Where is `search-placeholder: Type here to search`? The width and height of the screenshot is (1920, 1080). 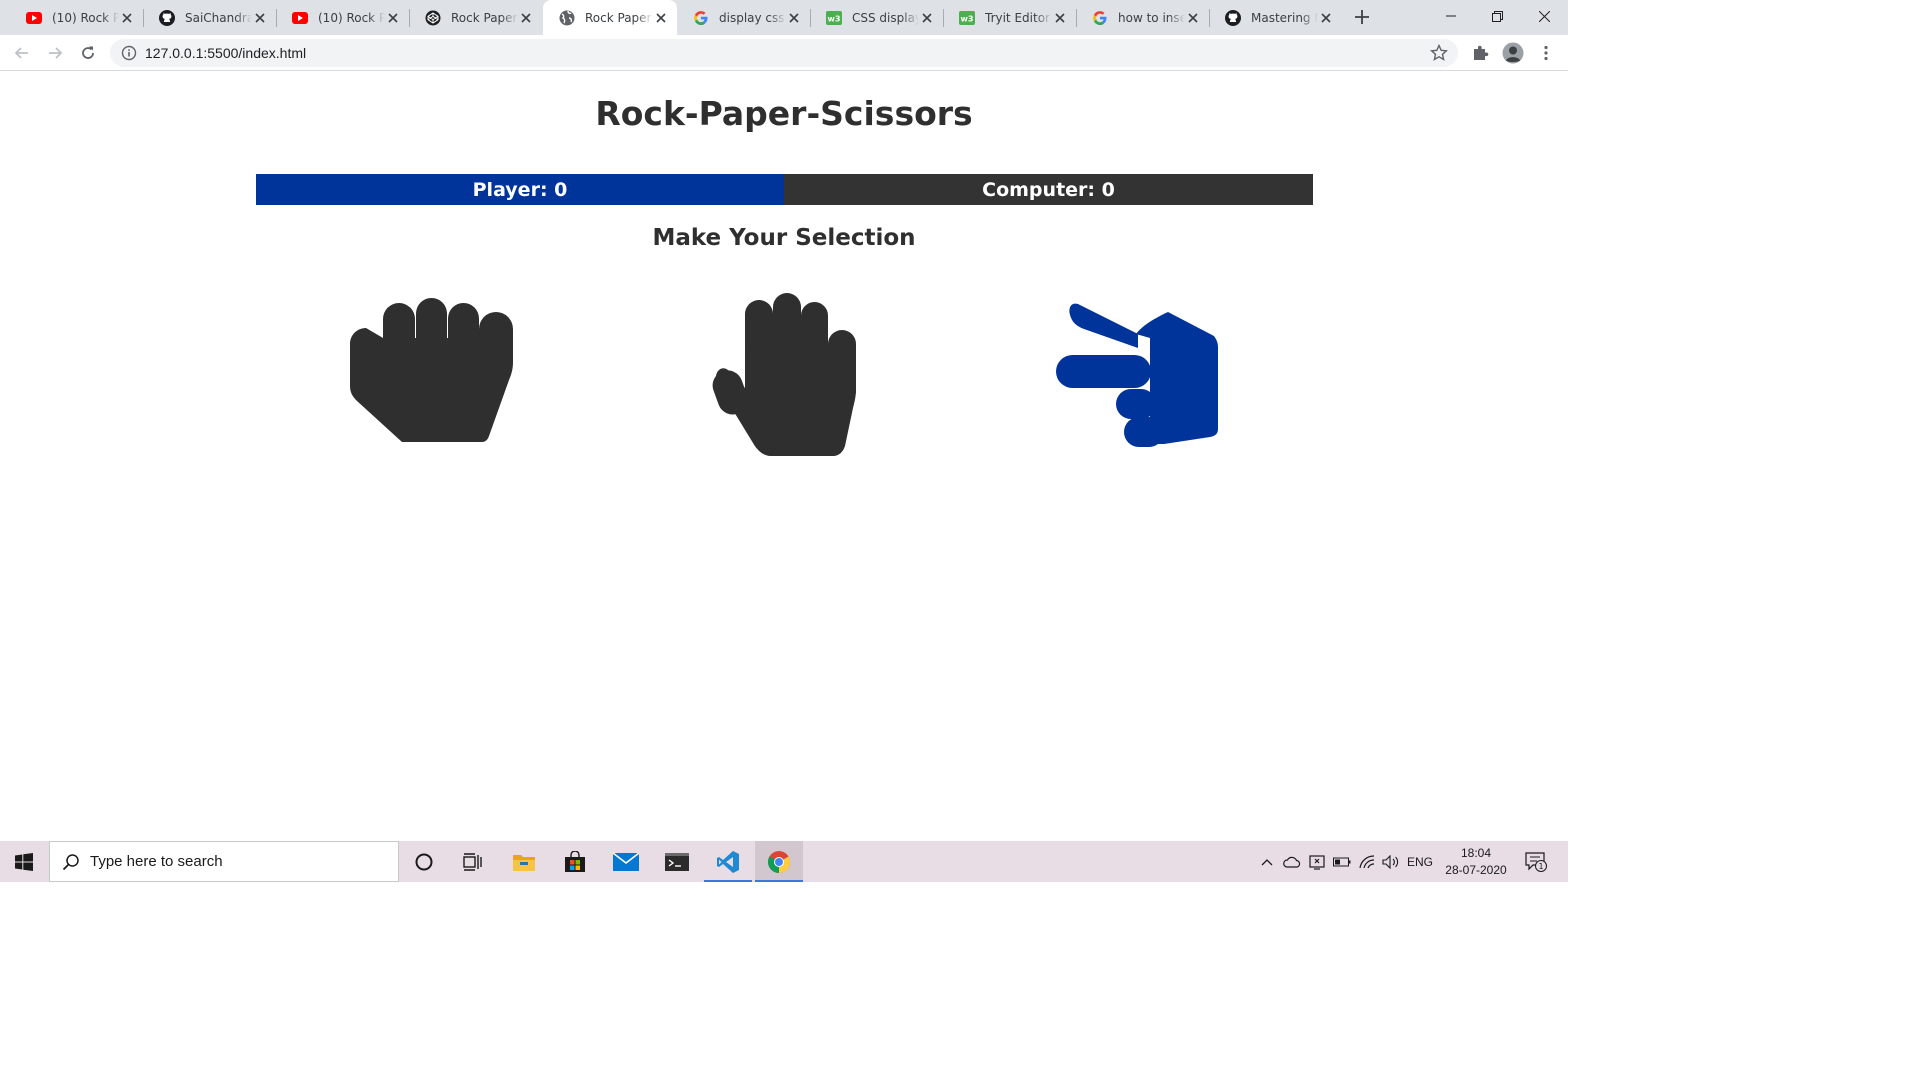
search-placeholder: Type here to search is located at coordinates (156, 861).